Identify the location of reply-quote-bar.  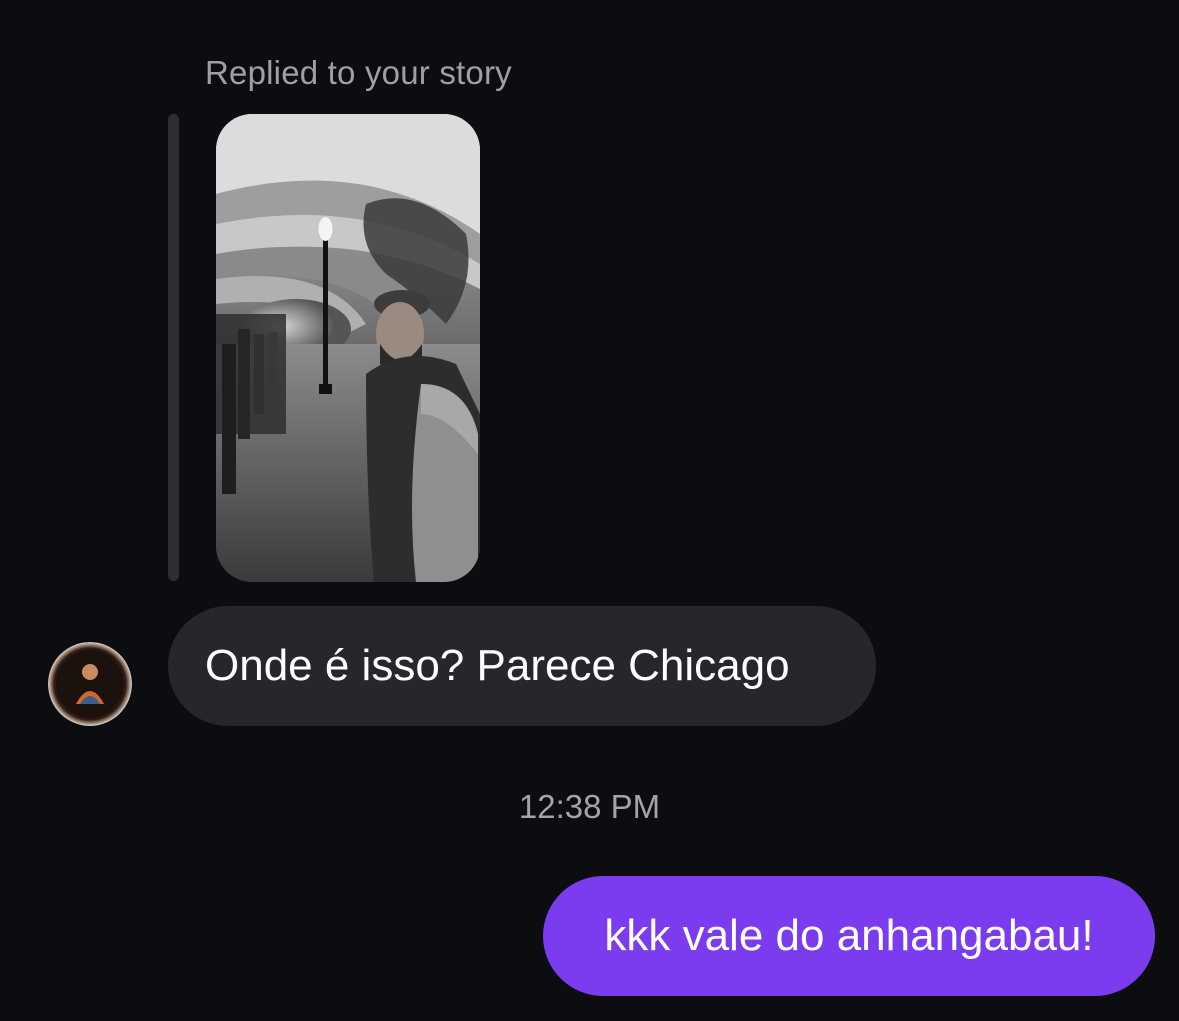
(173, 347).